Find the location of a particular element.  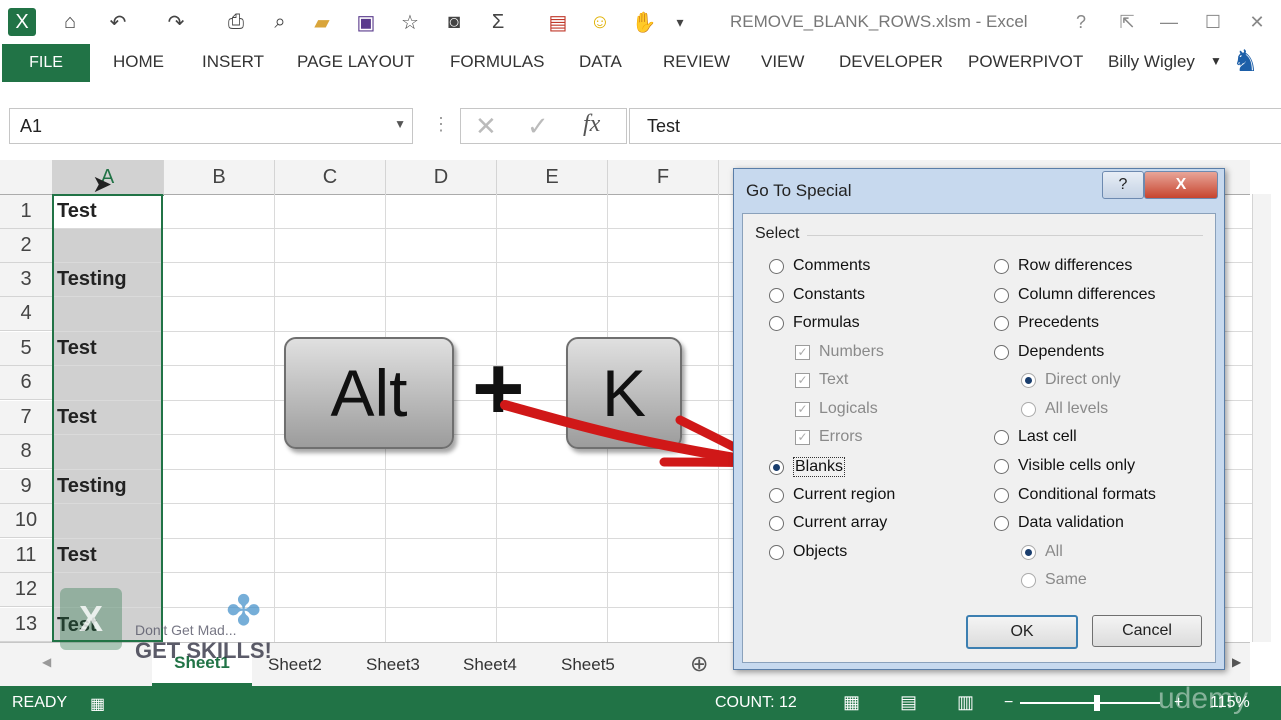

option-label: Row differences is located at coordinates (1075, 265).